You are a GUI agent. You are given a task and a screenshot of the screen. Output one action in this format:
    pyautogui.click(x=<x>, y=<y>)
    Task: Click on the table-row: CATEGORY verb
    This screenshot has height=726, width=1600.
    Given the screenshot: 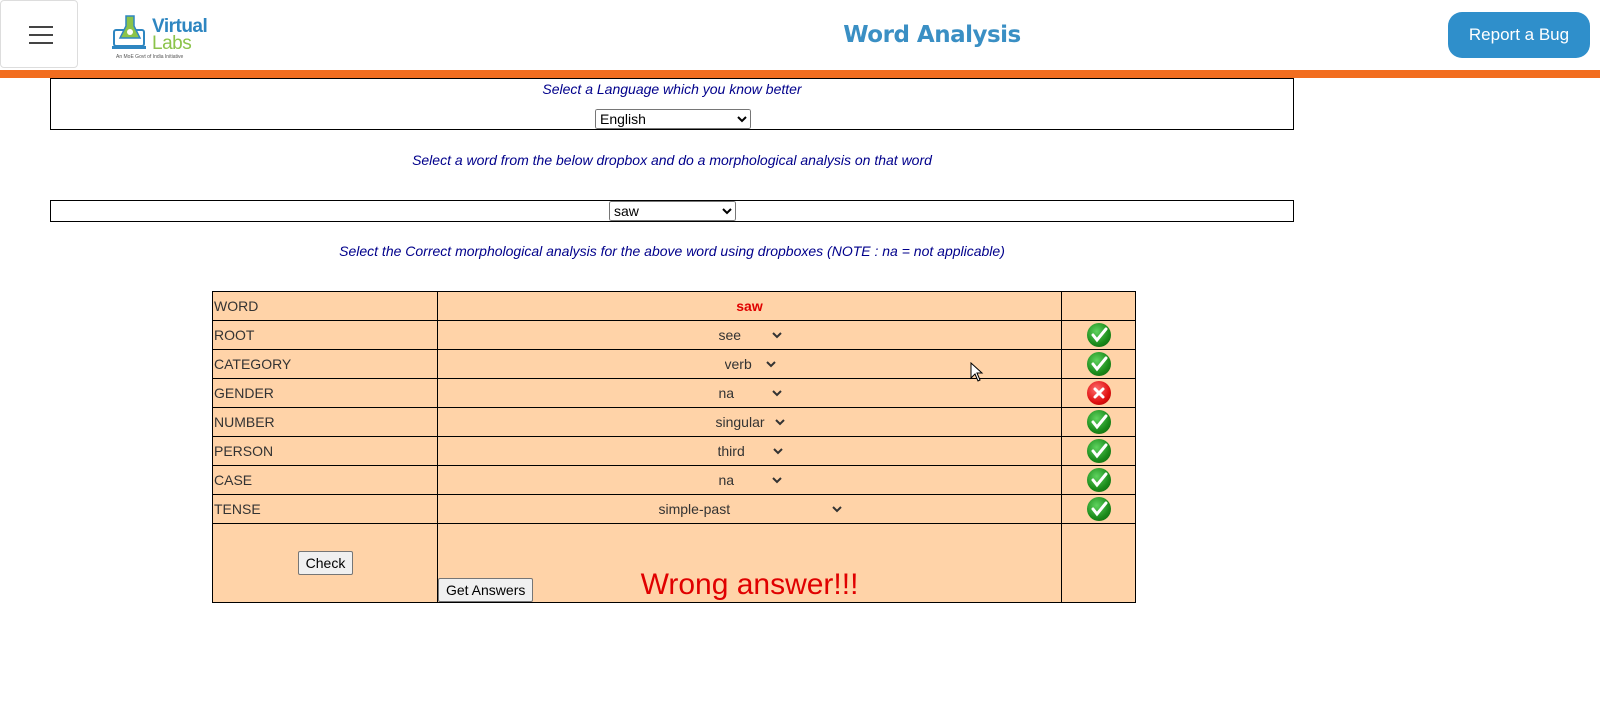 What is the action you would take?
    pyautogui.click(x=674, y=364)
    